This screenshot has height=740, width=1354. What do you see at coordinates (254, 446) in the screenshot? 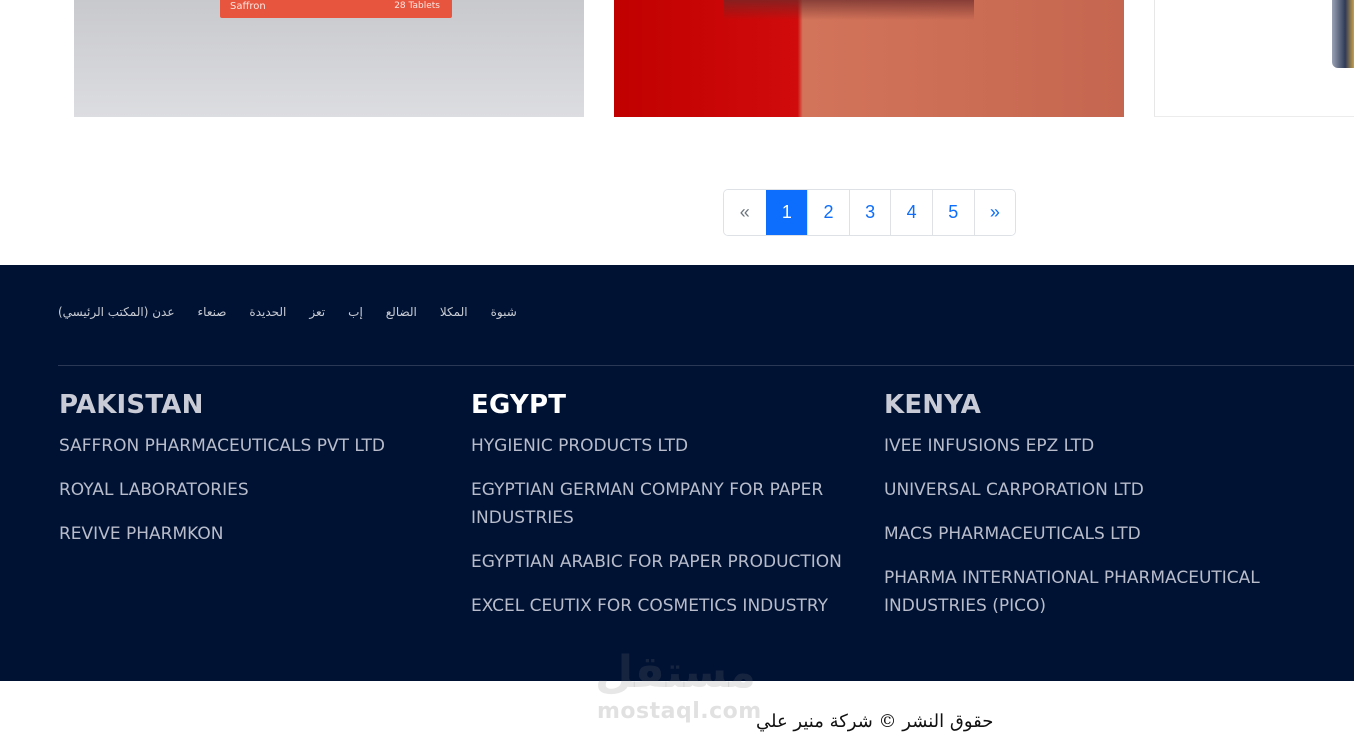
I see `company-link: SAFFRON PHARMACEUTICALS PVT LTD` at bounding box center [254, 446].